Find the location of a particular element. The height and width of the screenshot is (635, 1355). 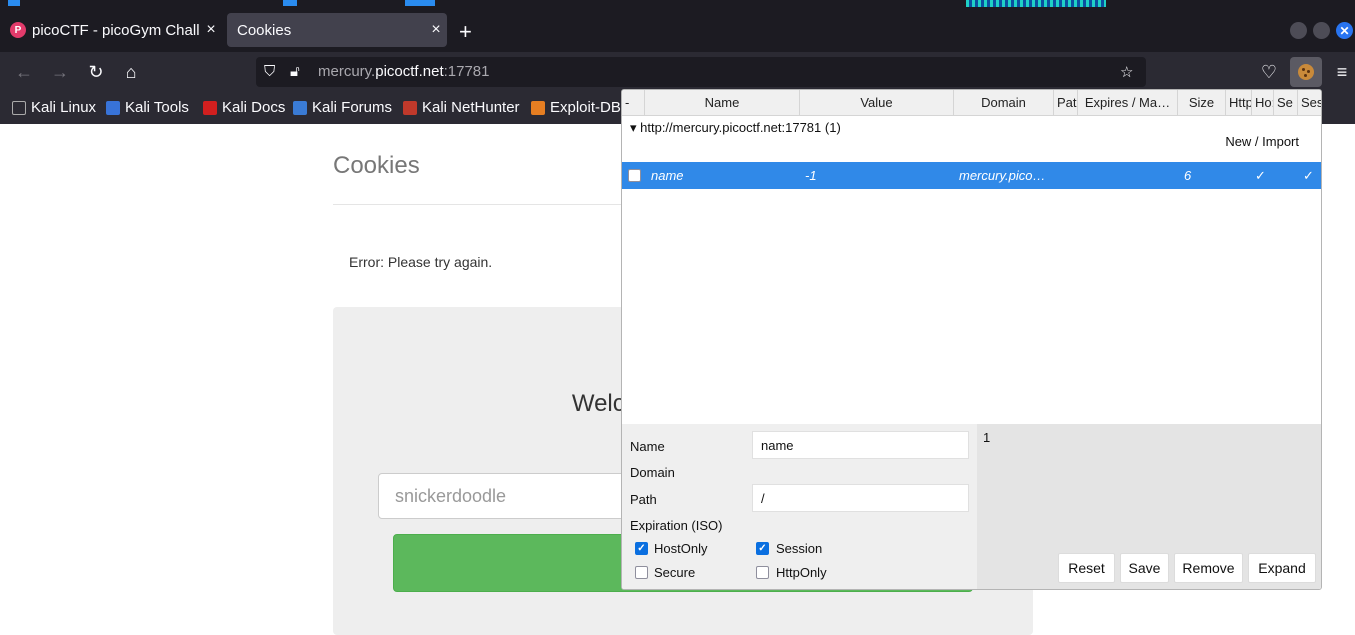

cookie-editor-extension-button is located at coordinates (1306, 72).